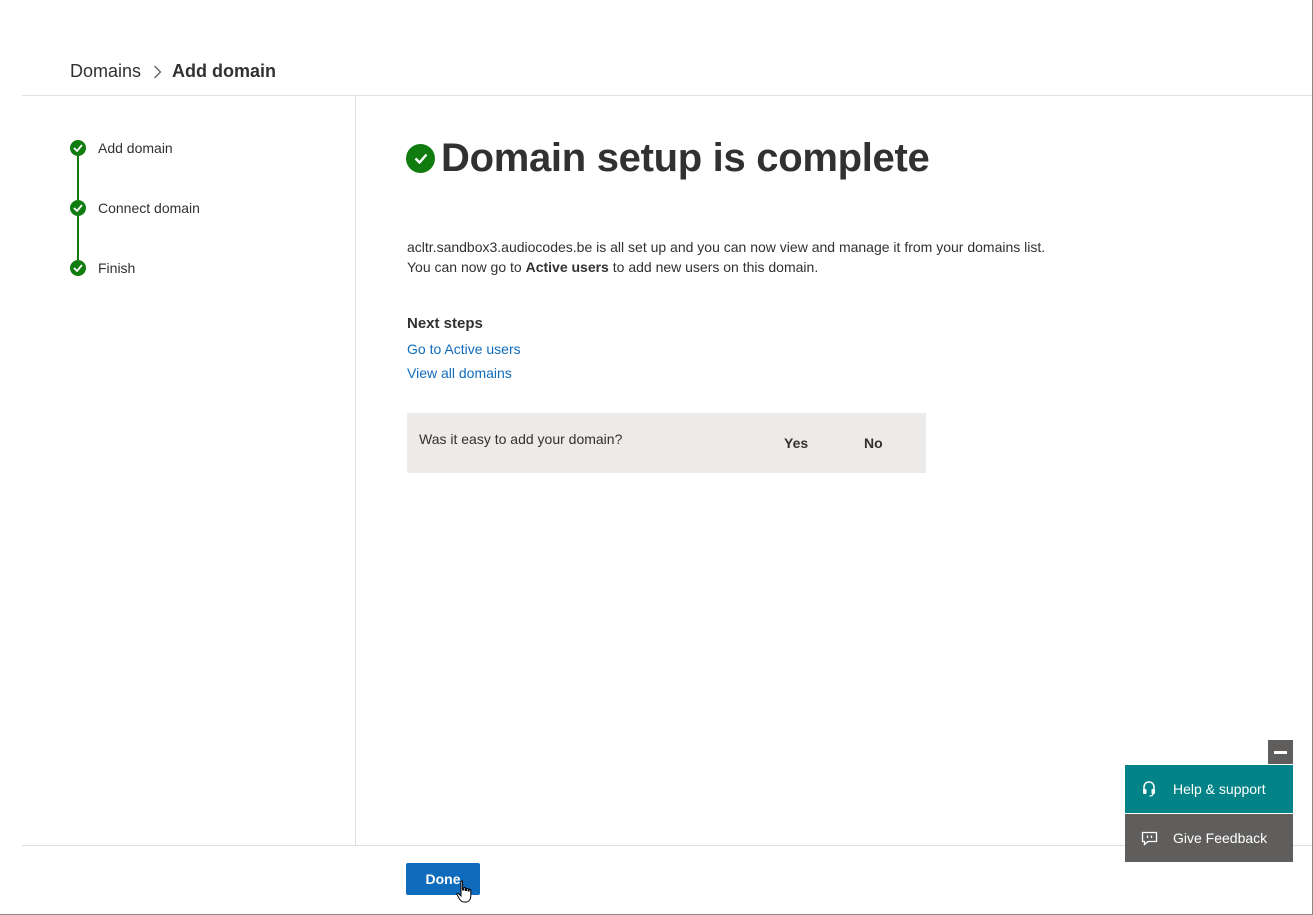  What do you see at coordinates (464, 891) in the screenshot?
I see `hand-cursor-icon` at bounding box center [464, 891].